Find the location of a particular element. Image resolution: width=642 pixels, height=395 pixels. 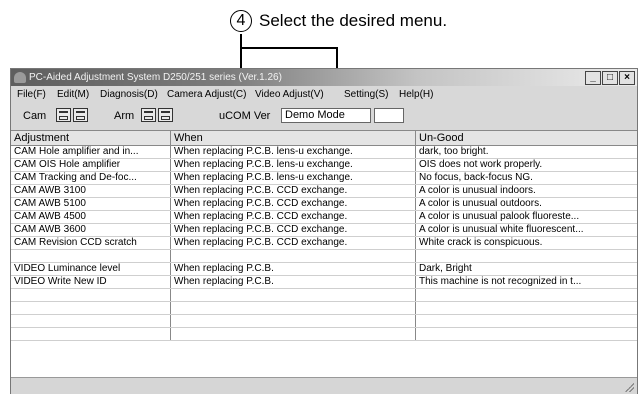

header-un-good: Un-Good is located at coordinates (526, 138).